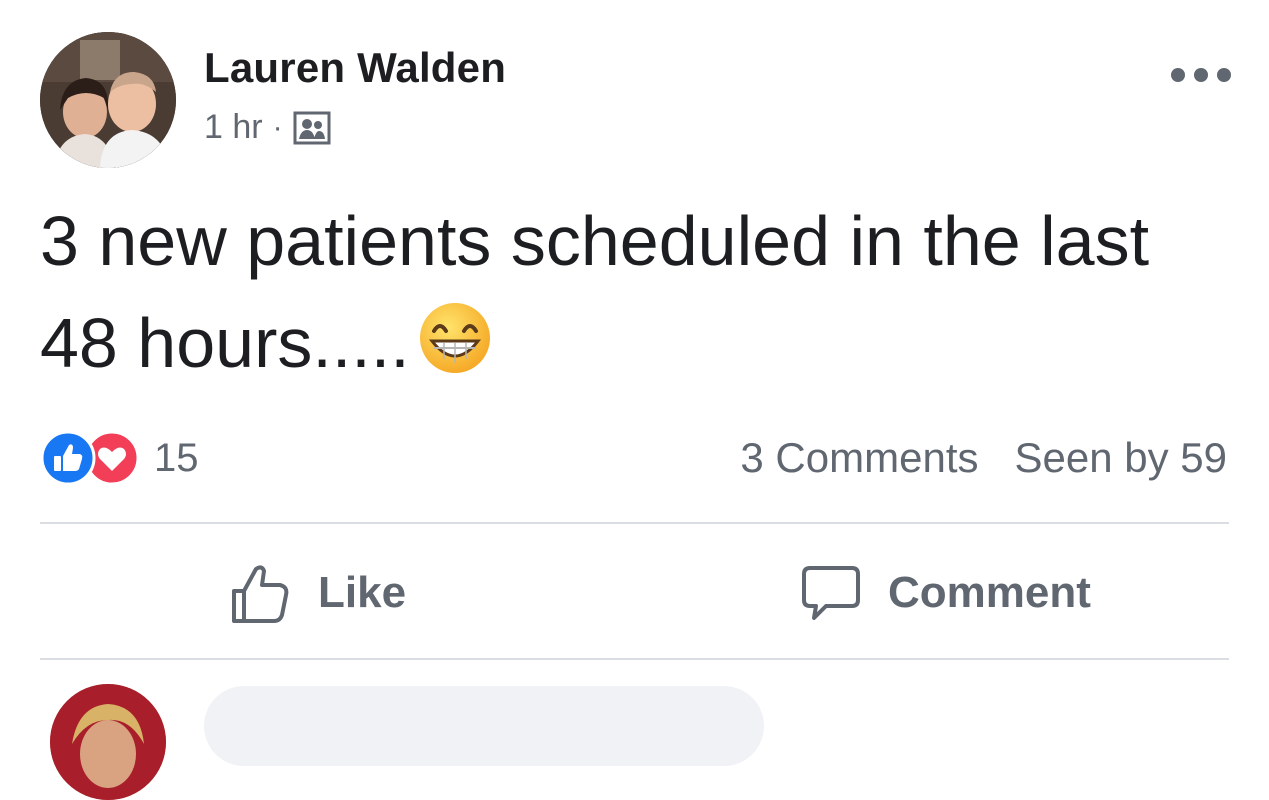  I want to click on author-avatar, so click(108, 100).